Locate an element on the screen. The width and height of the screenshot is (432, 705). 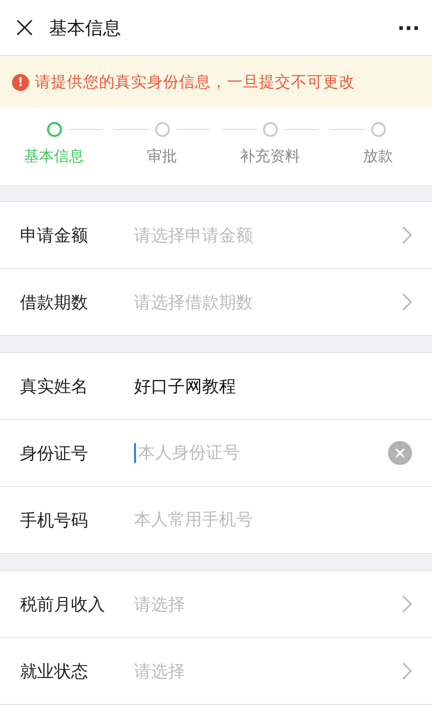
field-label: 就业状态 is located at coordinates (54, 671).